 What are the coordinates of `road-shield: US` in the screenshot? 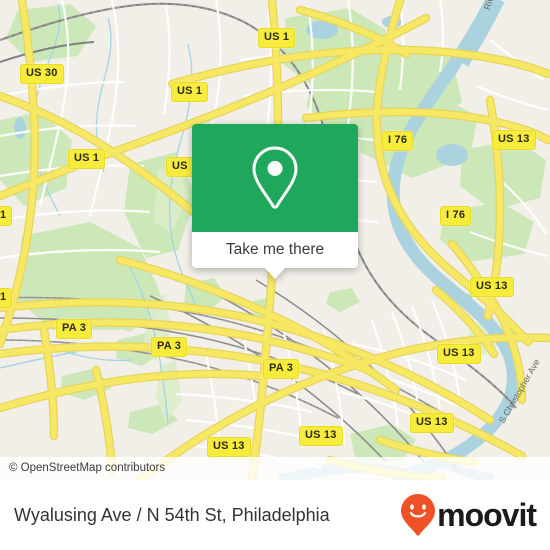 It's located at (180, 167).